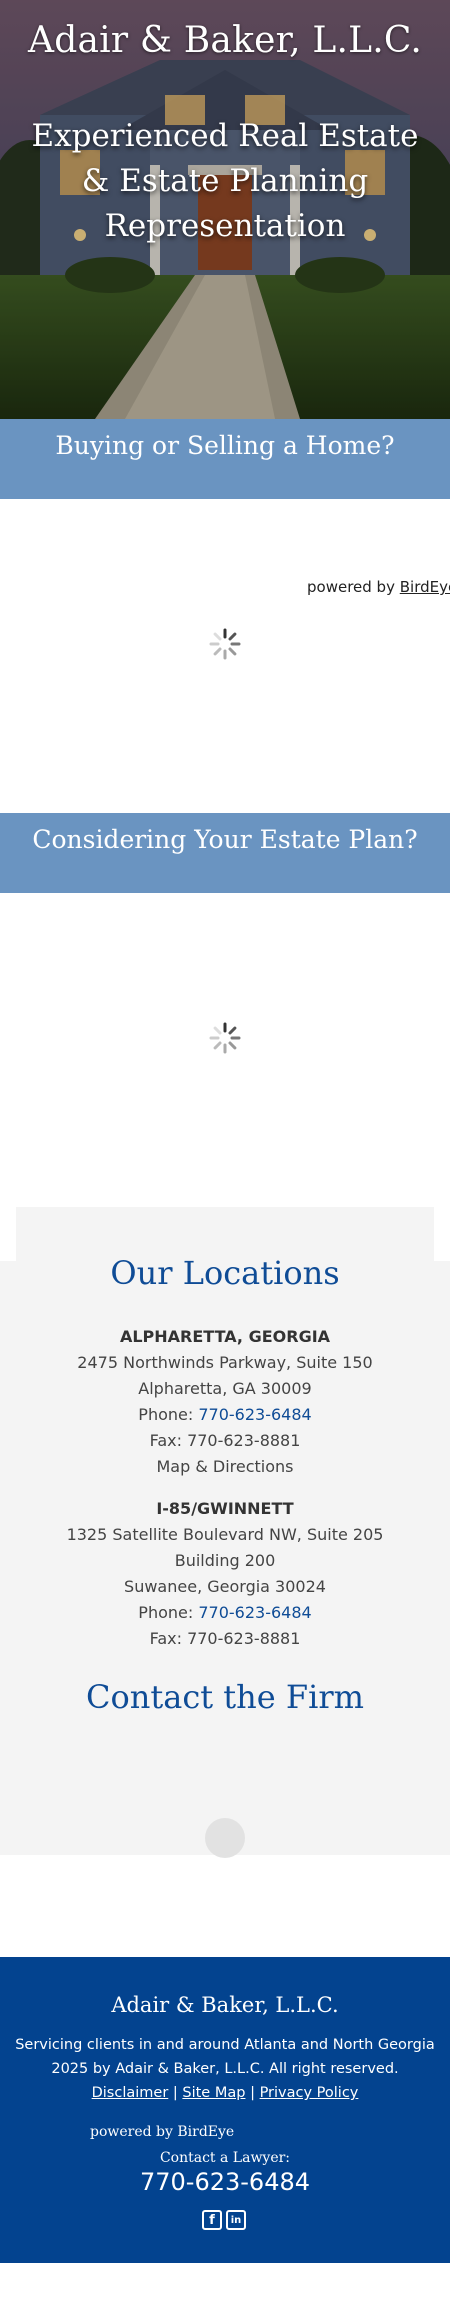  Describe the element at coordinates (309, 2093) in the screenshot. I see `privacy-policy-link: Privacy Policy` at that location.